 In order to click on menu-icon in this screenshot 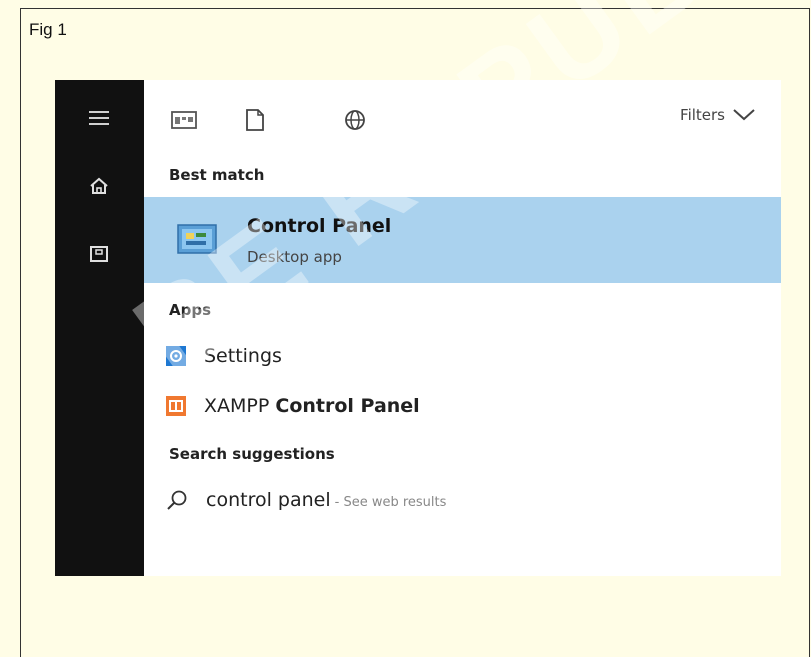, I will do `click(99, 118)`.